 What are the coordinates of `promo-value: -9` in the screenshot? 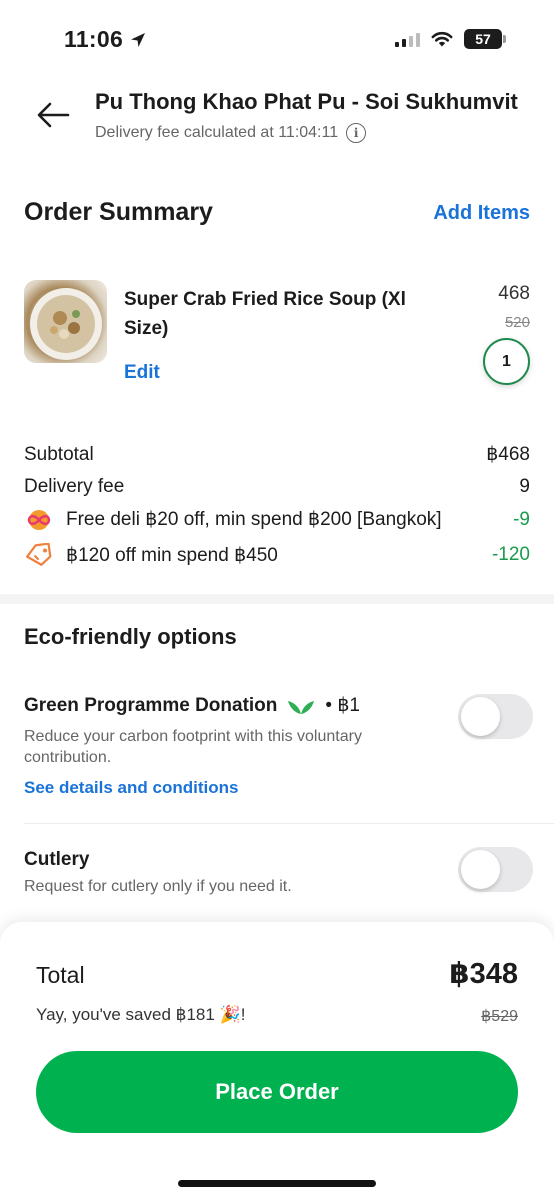 It's located at (521, 519).